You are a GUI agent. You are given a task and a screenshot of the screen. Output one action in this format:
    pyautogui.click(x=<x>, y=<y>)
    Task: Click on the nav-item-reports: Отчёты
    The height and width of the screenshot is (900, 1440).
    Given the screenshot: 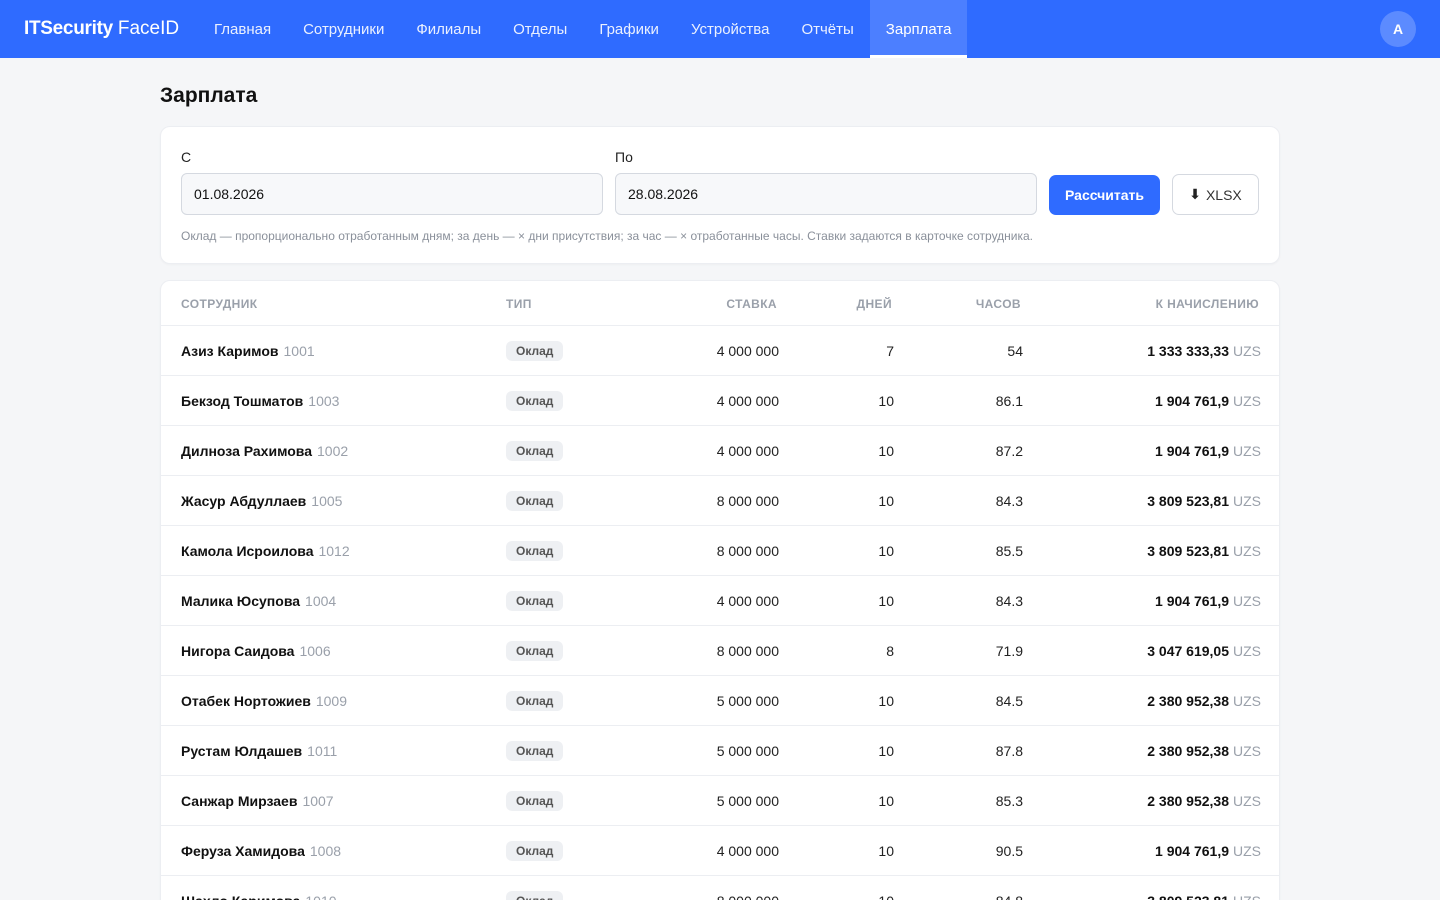 What is the action you would take?
    pyautogui.click(x=827, y=29)
    